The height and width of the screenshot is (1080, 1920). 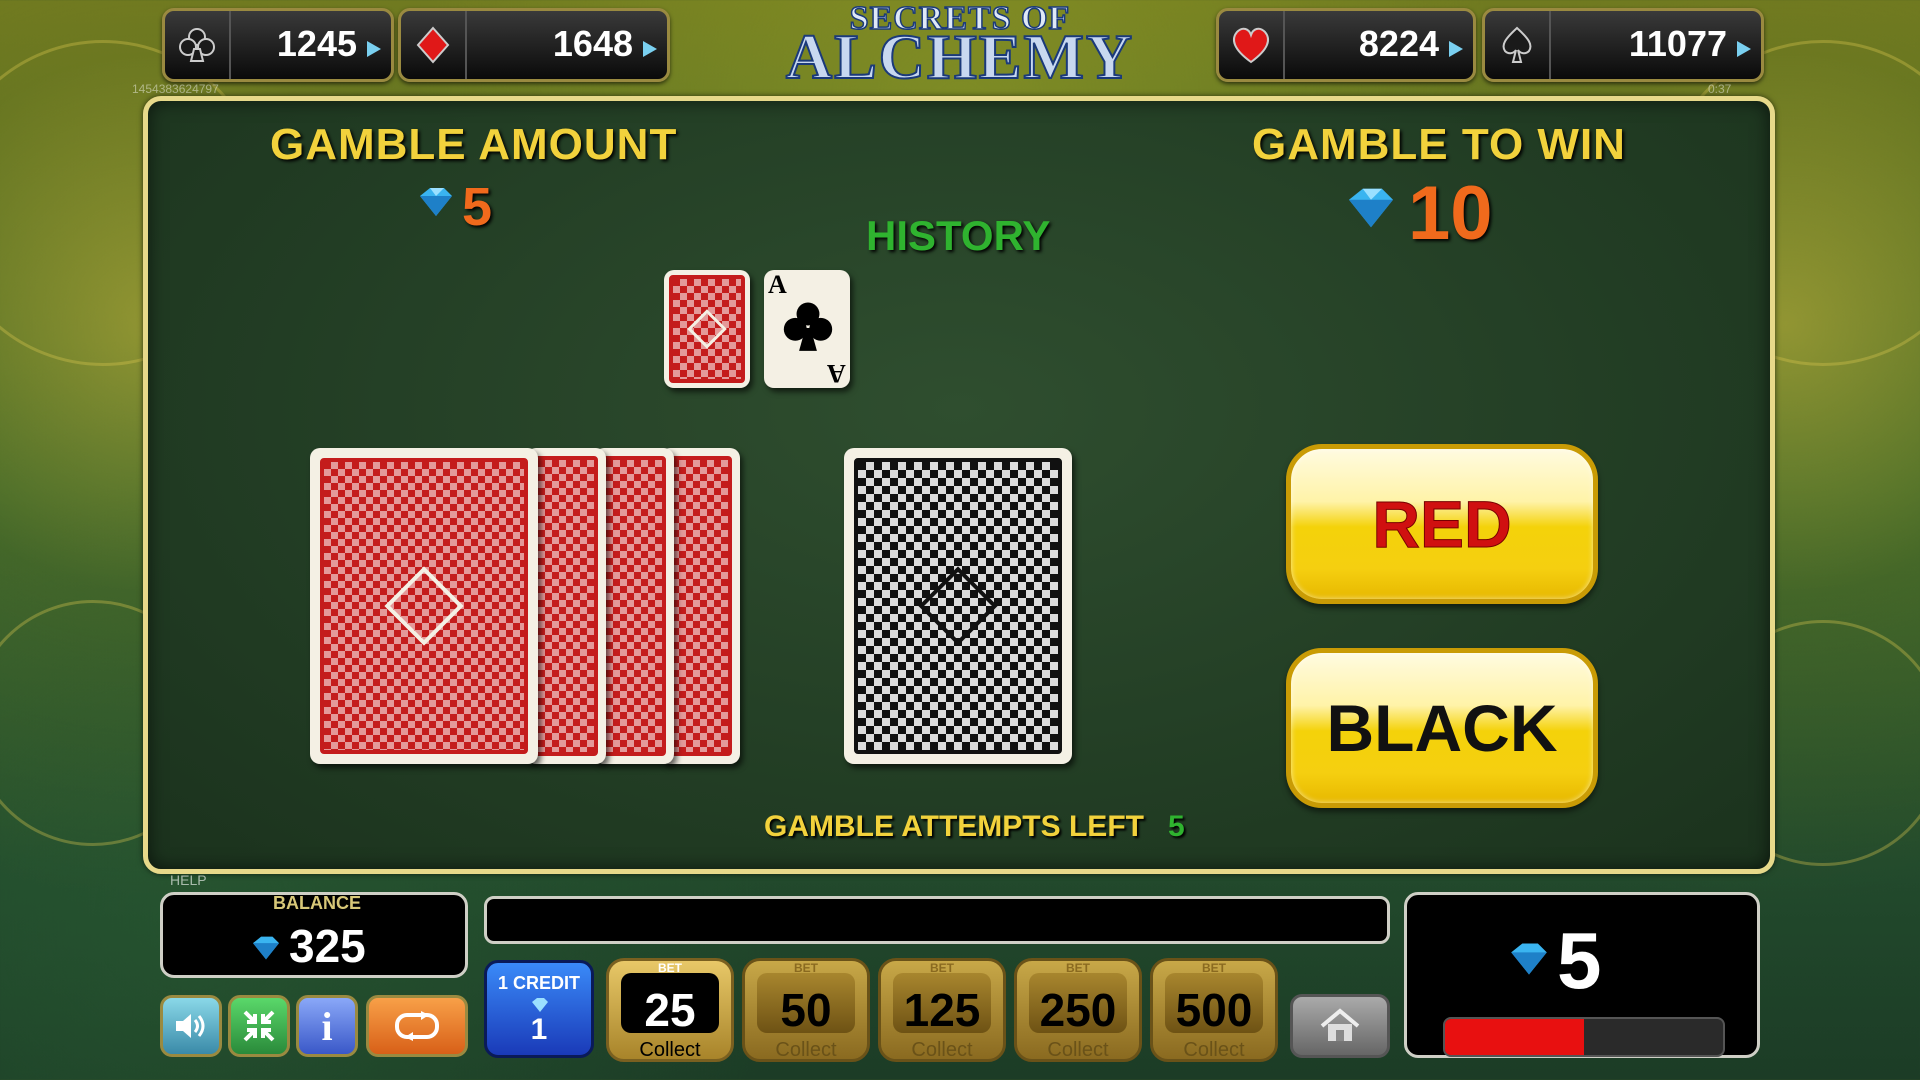 I want to click on speaker-icon, so click(x=190, y=1026).